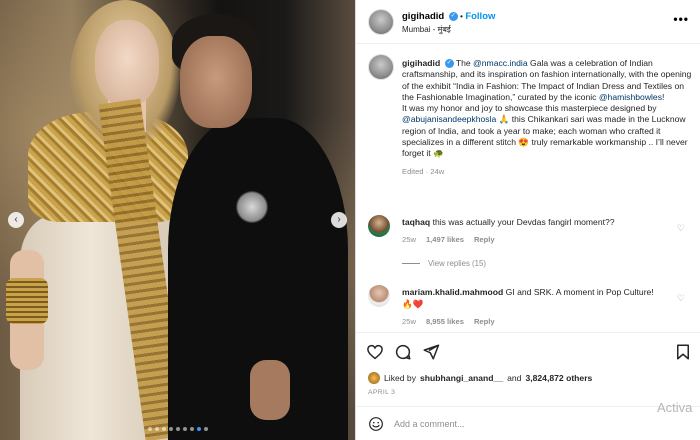  Describe the element at coordinates (403, 352) in the screenshot. I see `comment-bubble-icon` at that location.